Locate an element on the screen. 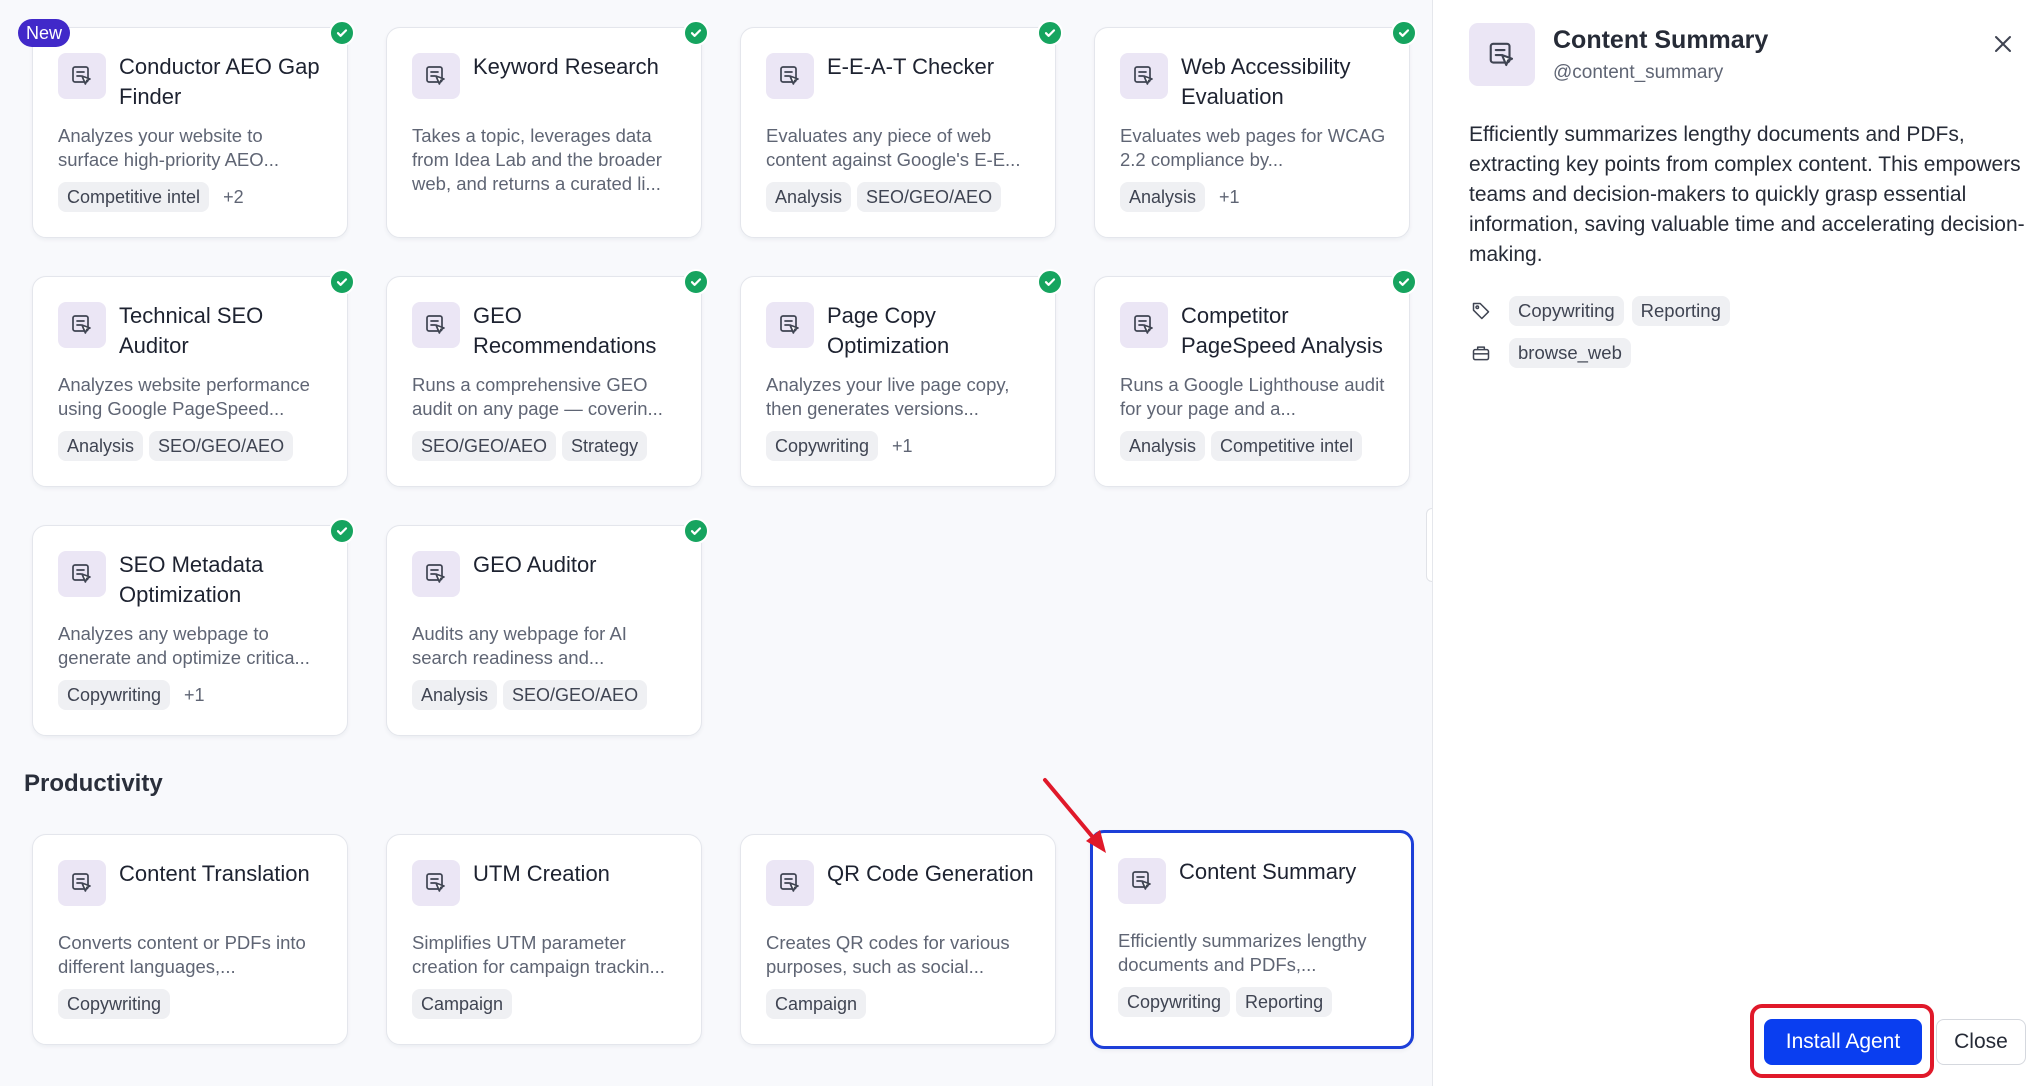  category-tag: Competitive intel is located at coordinates (134, 197).